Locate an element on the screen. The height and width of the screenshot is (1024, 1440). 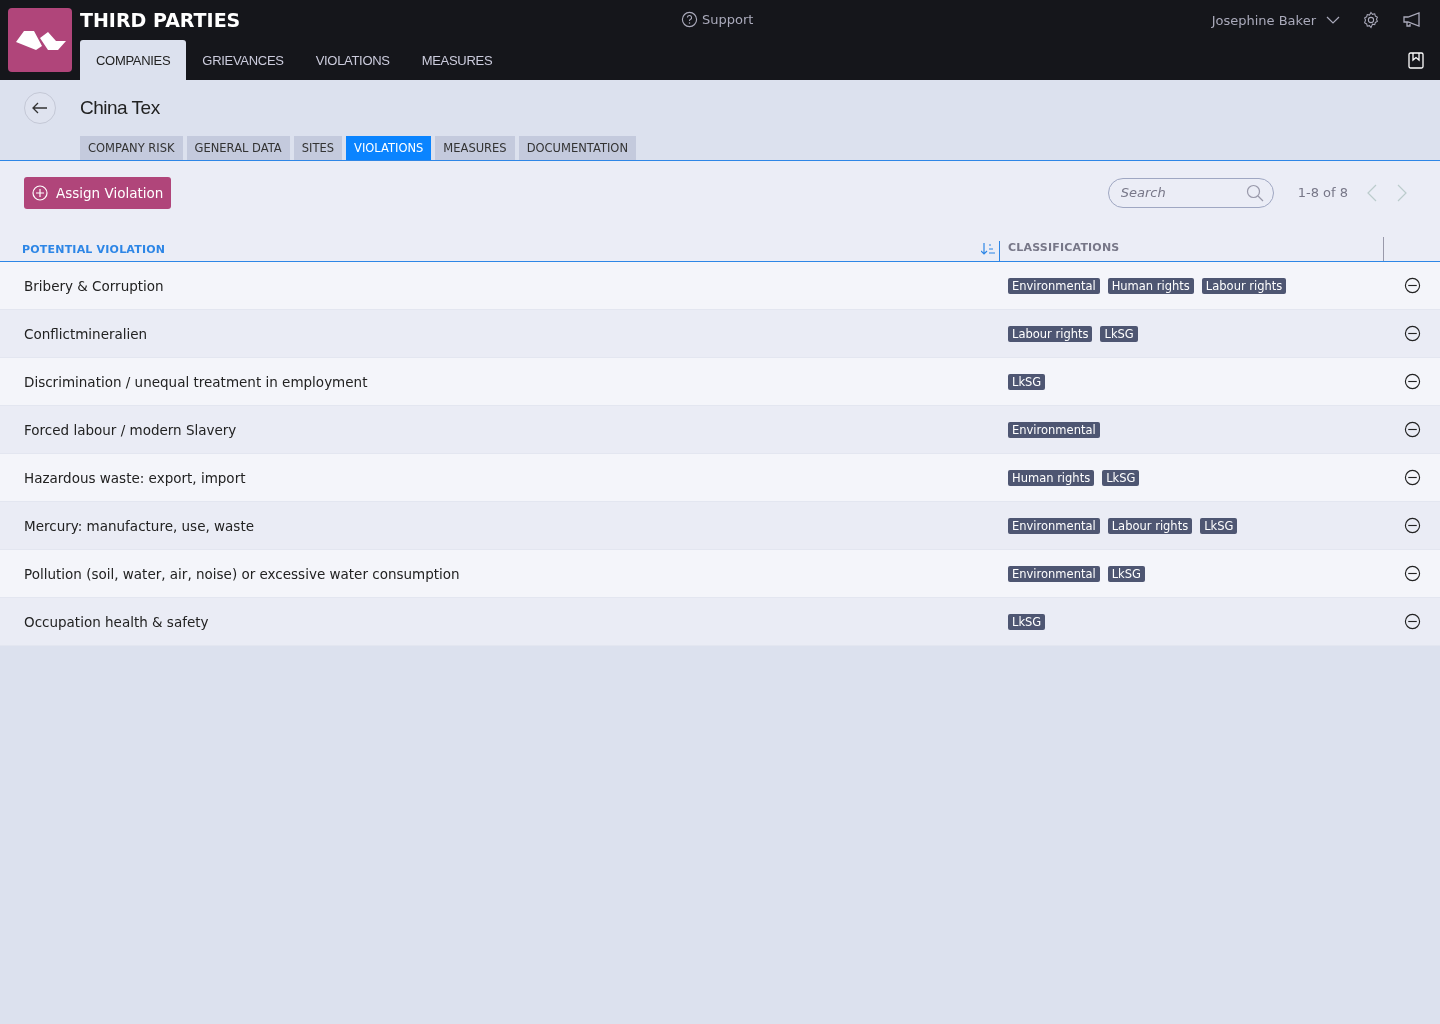
column-header: CLASSIFICATIONS is located at coordinates (1064, 247).